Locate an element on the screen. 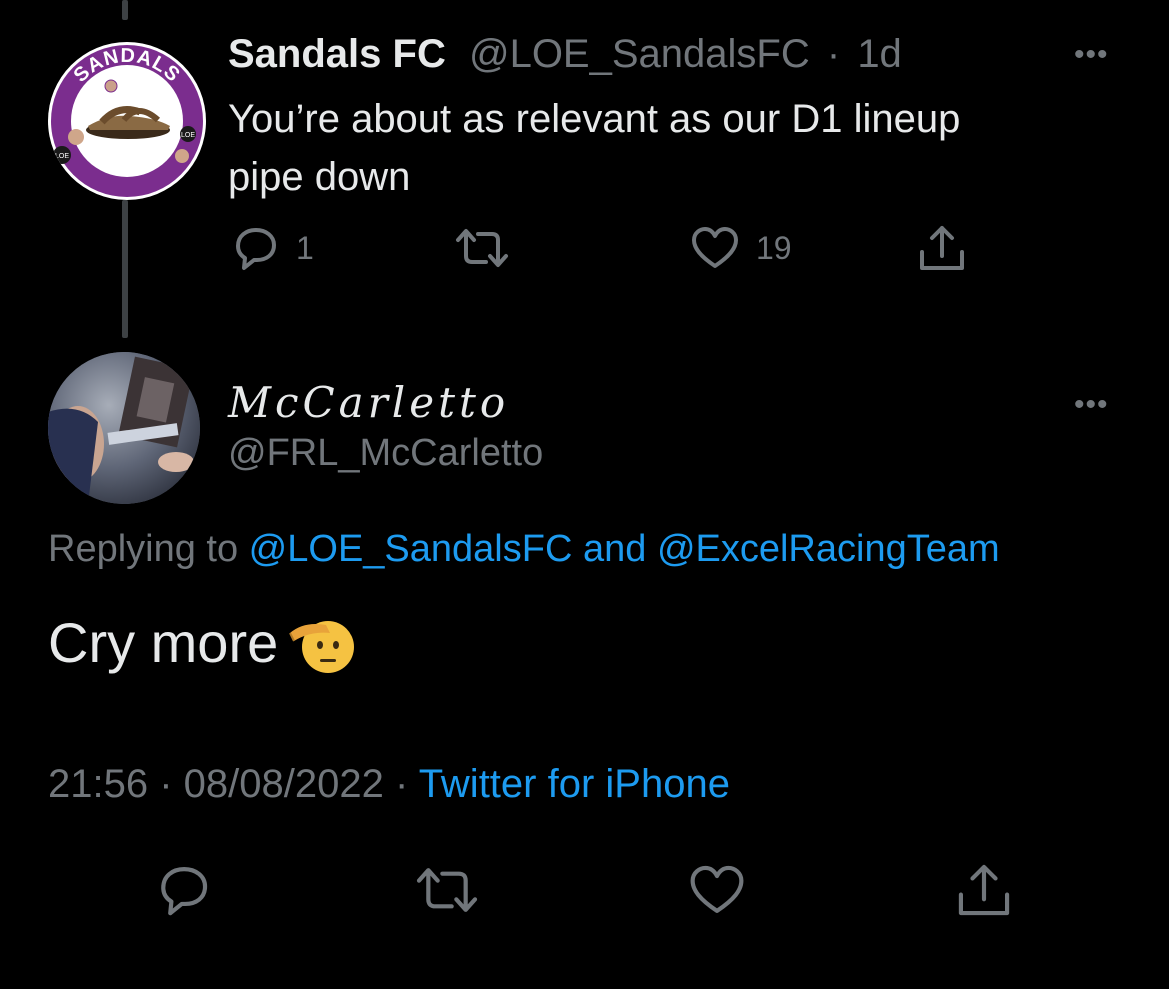 The height and width of the screenshot is (989, 1169). sandals-fc-logo-icon: SANDALS FOOTBALL CLUB LOE LOE is located at coordinates (127, 121).